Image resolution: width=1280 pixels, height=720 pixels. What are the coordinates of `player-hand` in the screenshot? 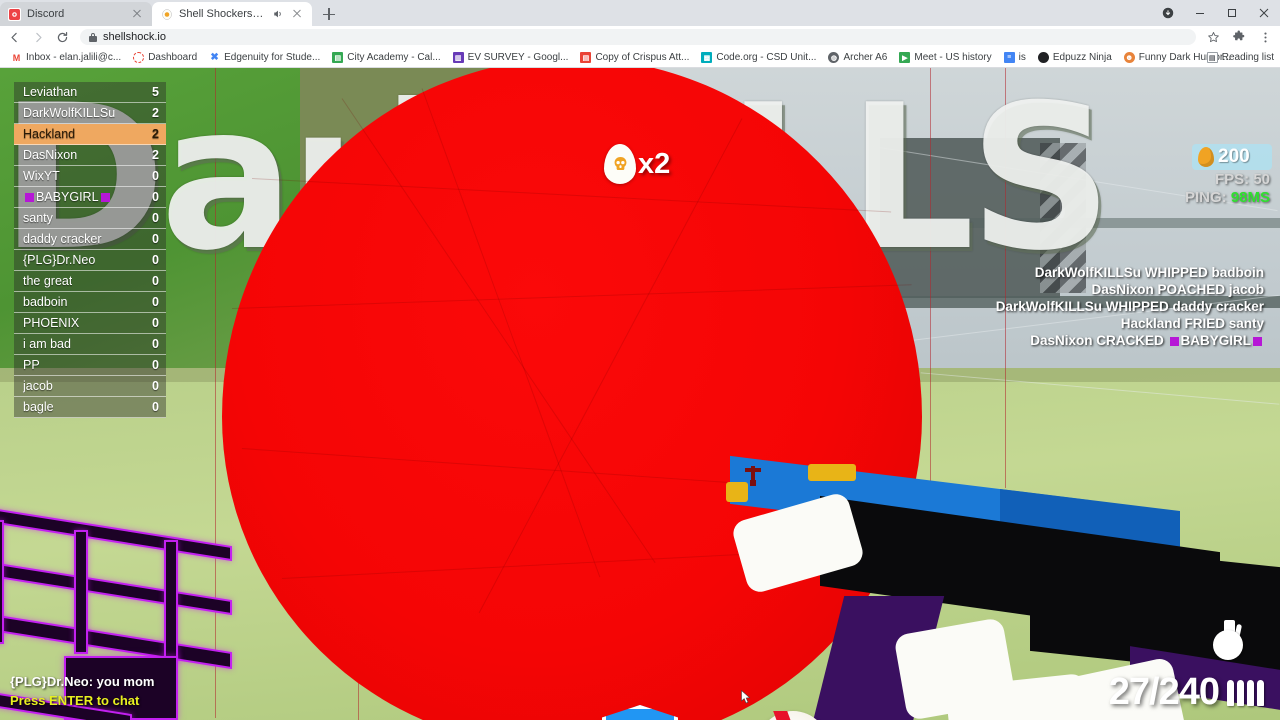 It's located at (1120, 688).